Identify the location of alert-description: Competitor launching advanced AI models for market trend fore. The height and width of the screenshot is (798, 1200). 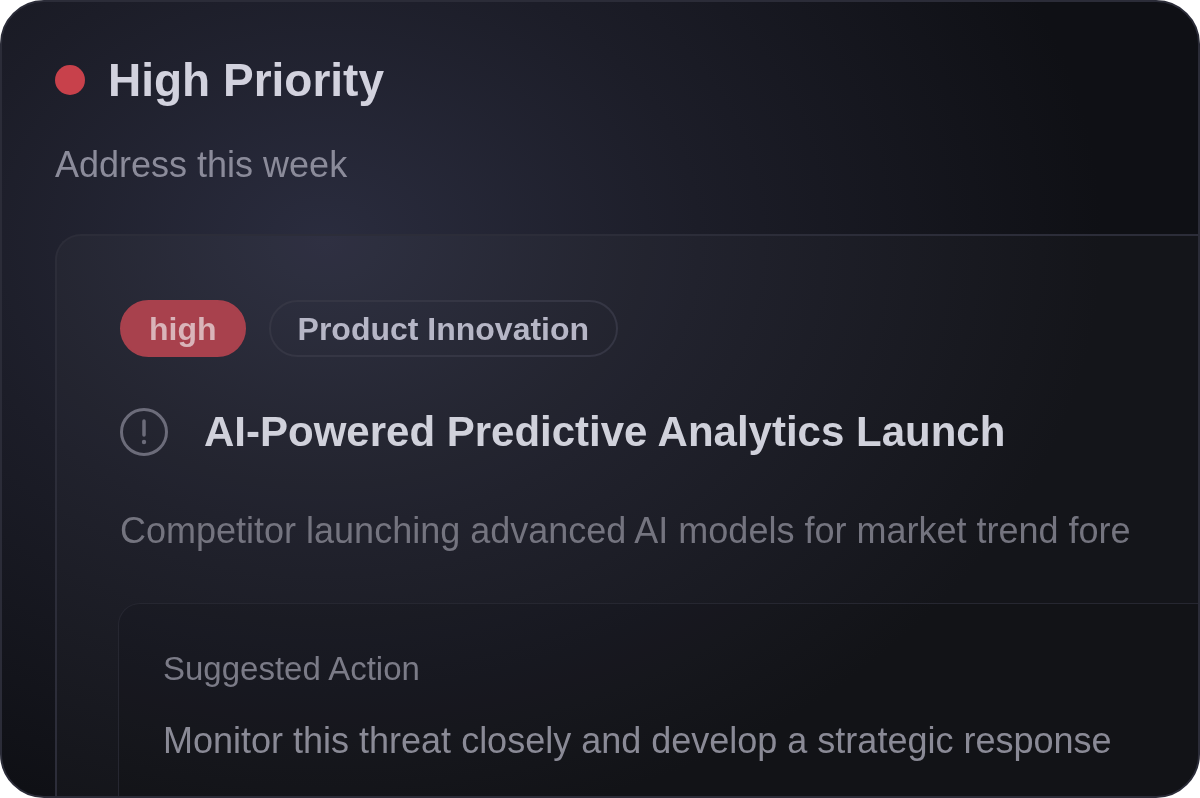
(625, 531).